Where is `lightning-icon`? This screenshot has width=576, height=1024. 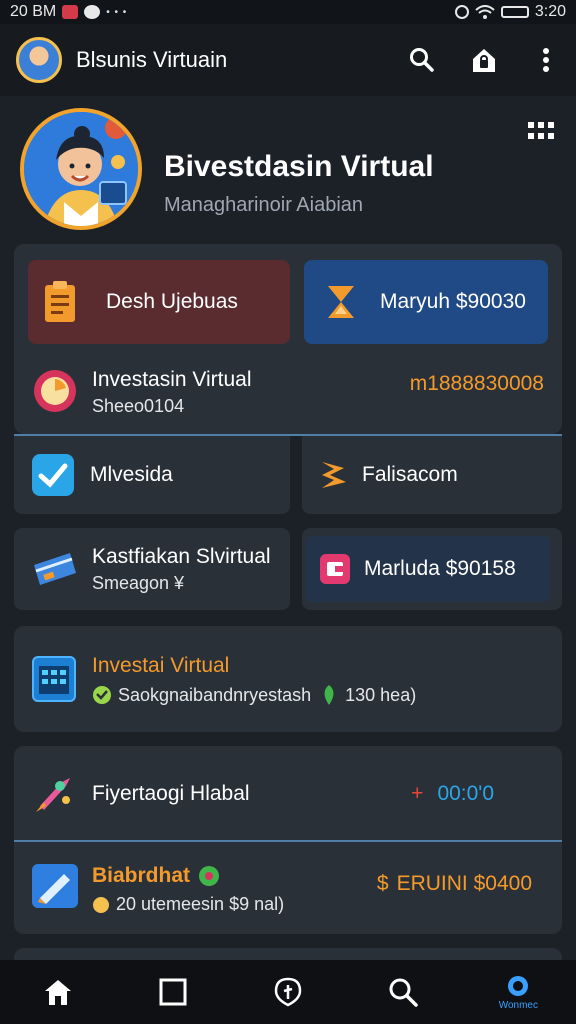 lightning-icon is located at coordinates (334, 475).